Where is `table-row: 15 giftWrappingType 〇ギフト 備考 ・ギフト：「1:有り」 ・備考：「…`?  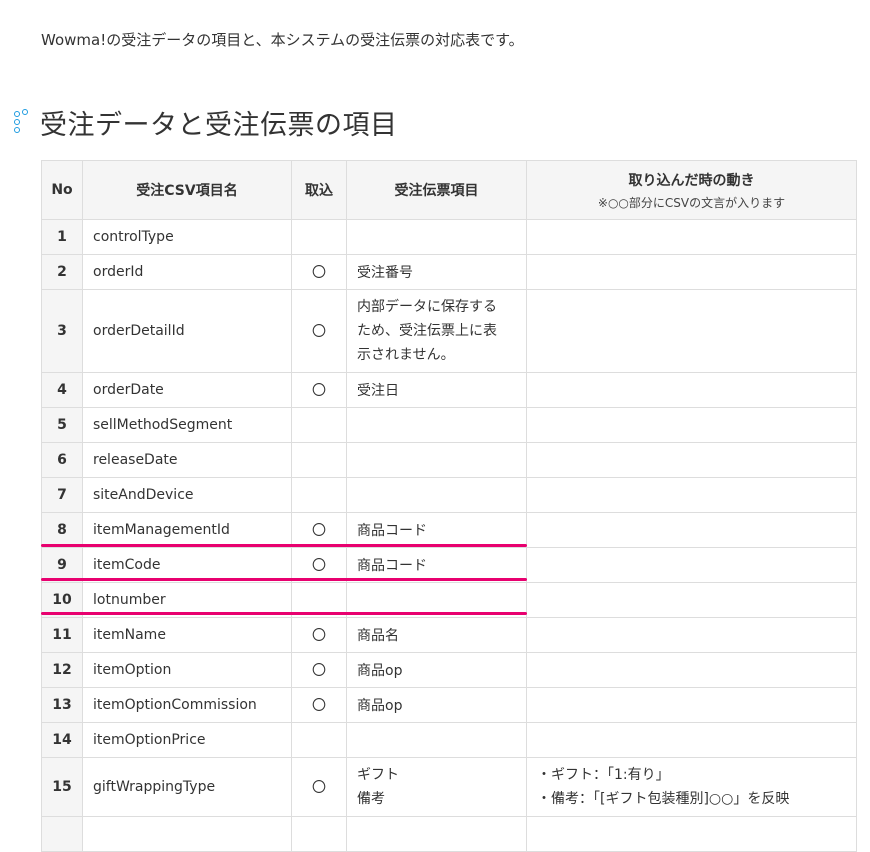
table-row: 15 giftWrappingType 〇ギフト 備考 ・ギフト：「1:有り」 ・備考：「… is located at coordinates (449, 787).